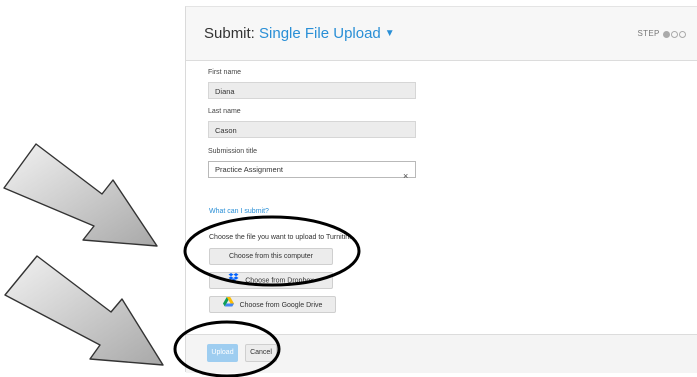  Describe the element at coordinates (389, 33) in the screenshot. I see `caret-down-icon: ▼` at that location.